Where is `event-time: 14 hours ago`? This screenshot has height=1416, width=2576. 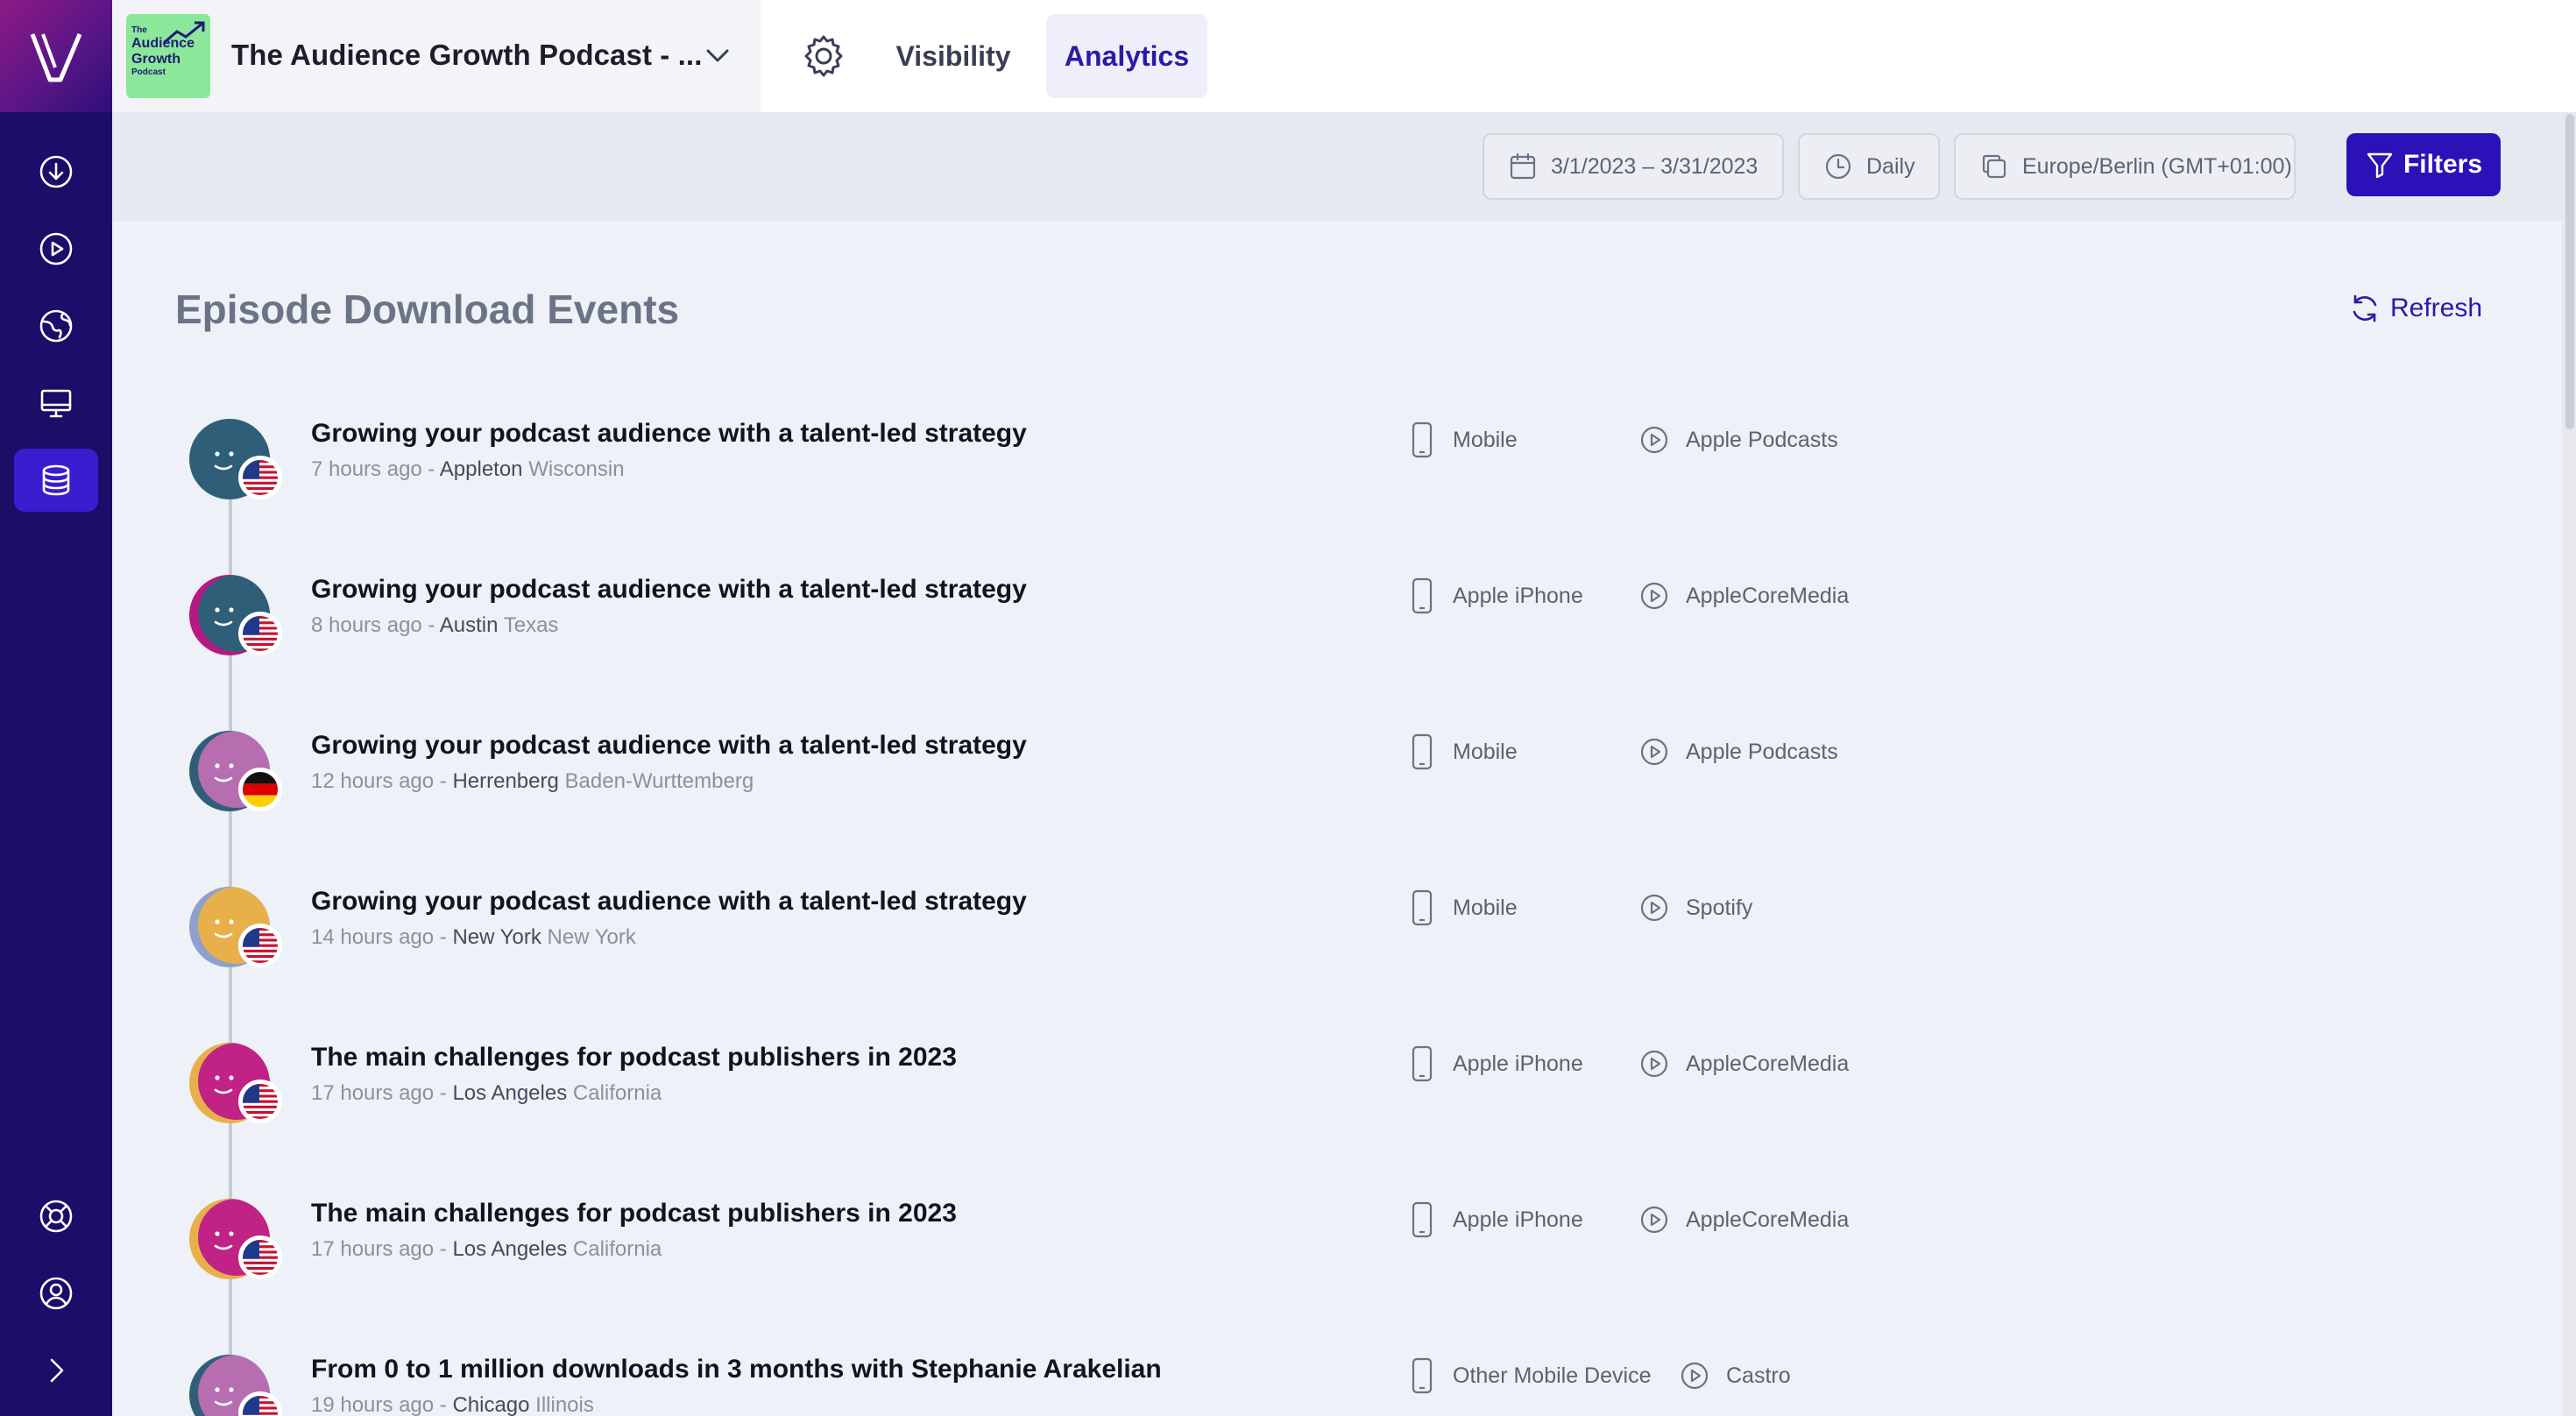 event-time: 14 hours ago is located at coordinates (373, 937).